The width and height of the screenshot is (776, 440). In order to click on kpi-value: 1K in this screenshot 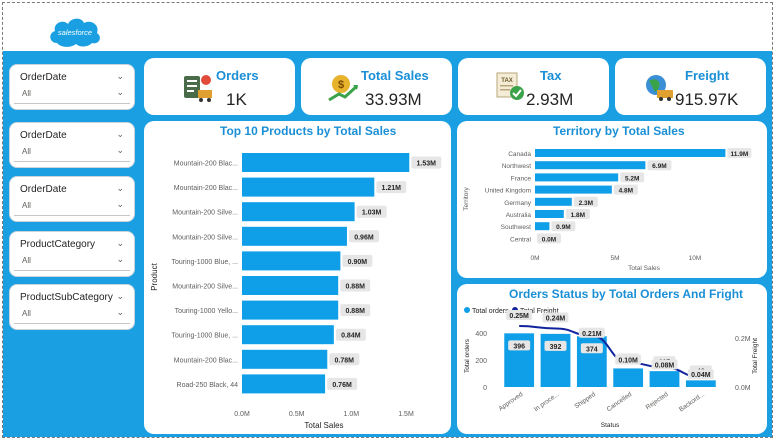, I will do `click(236, 99)`.